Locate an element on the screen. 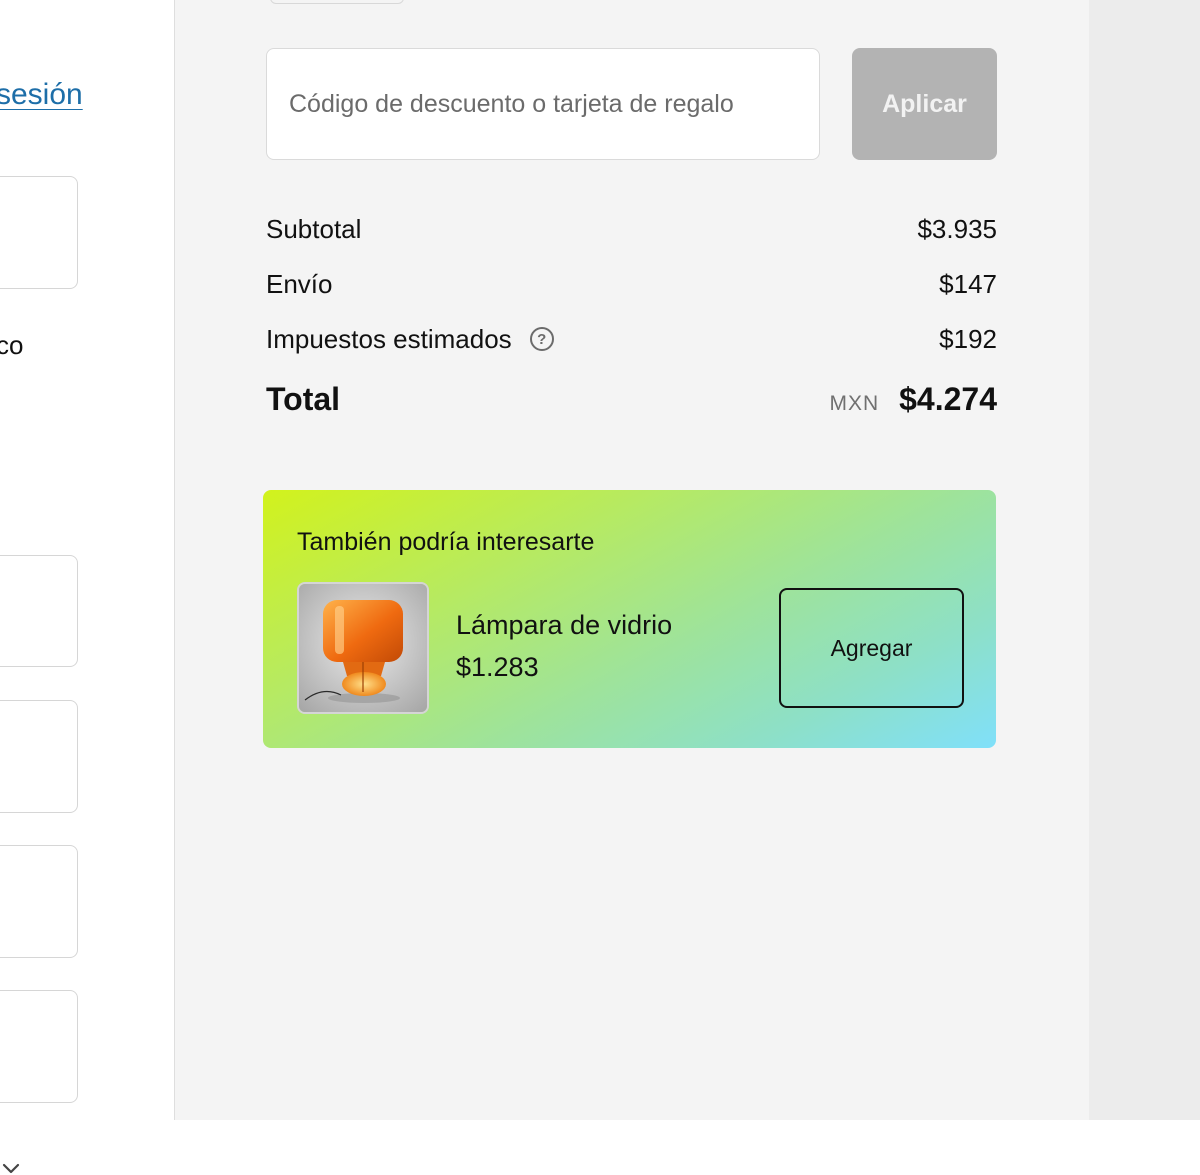 Image resolution: width=1200 pixels, height=1175 pixels. cart-item-fragment is located at coordinates (337, 2).